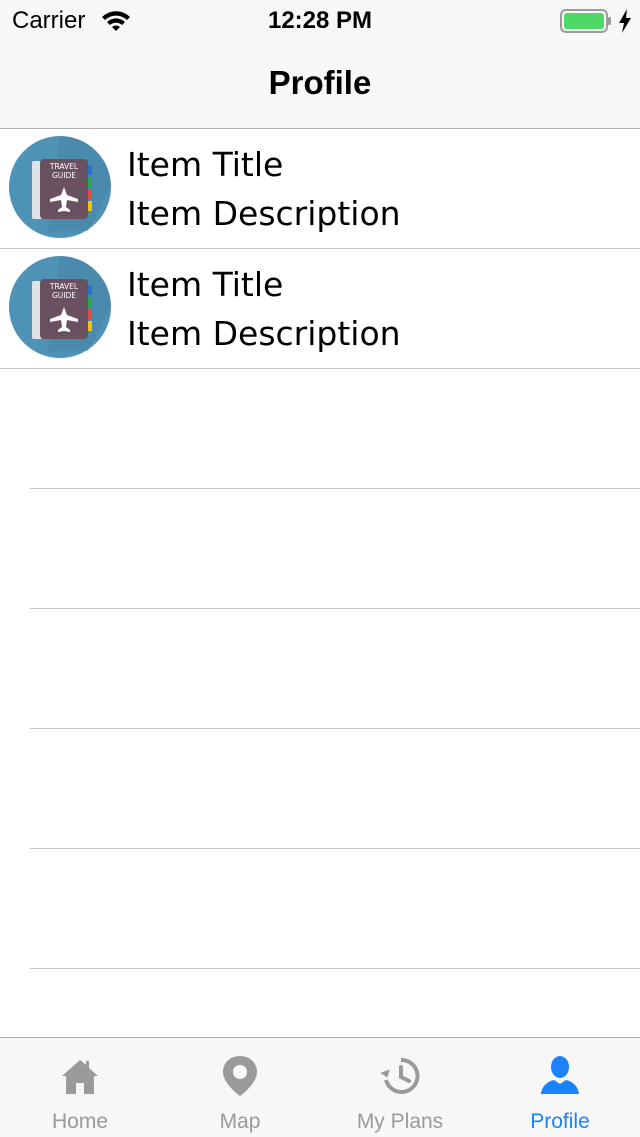  Describe the element at coordinates (80, 1077) in the screenshot. I see `home-icon` at that location.